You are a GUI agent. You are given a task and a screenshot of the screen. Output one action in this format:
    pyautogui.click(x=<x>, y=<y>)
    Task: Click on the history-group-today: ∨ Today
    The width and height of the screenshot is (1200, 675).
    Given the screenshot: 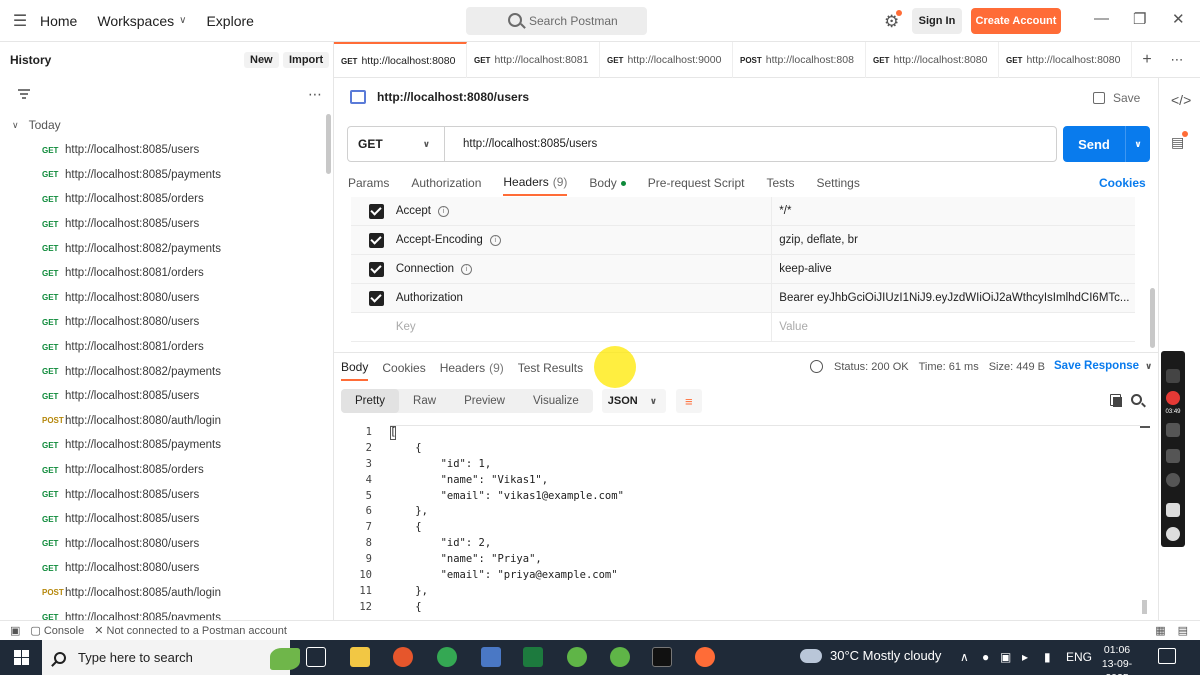 What is the action you would take?
    pyautogui.click(x=36, y=125)
    